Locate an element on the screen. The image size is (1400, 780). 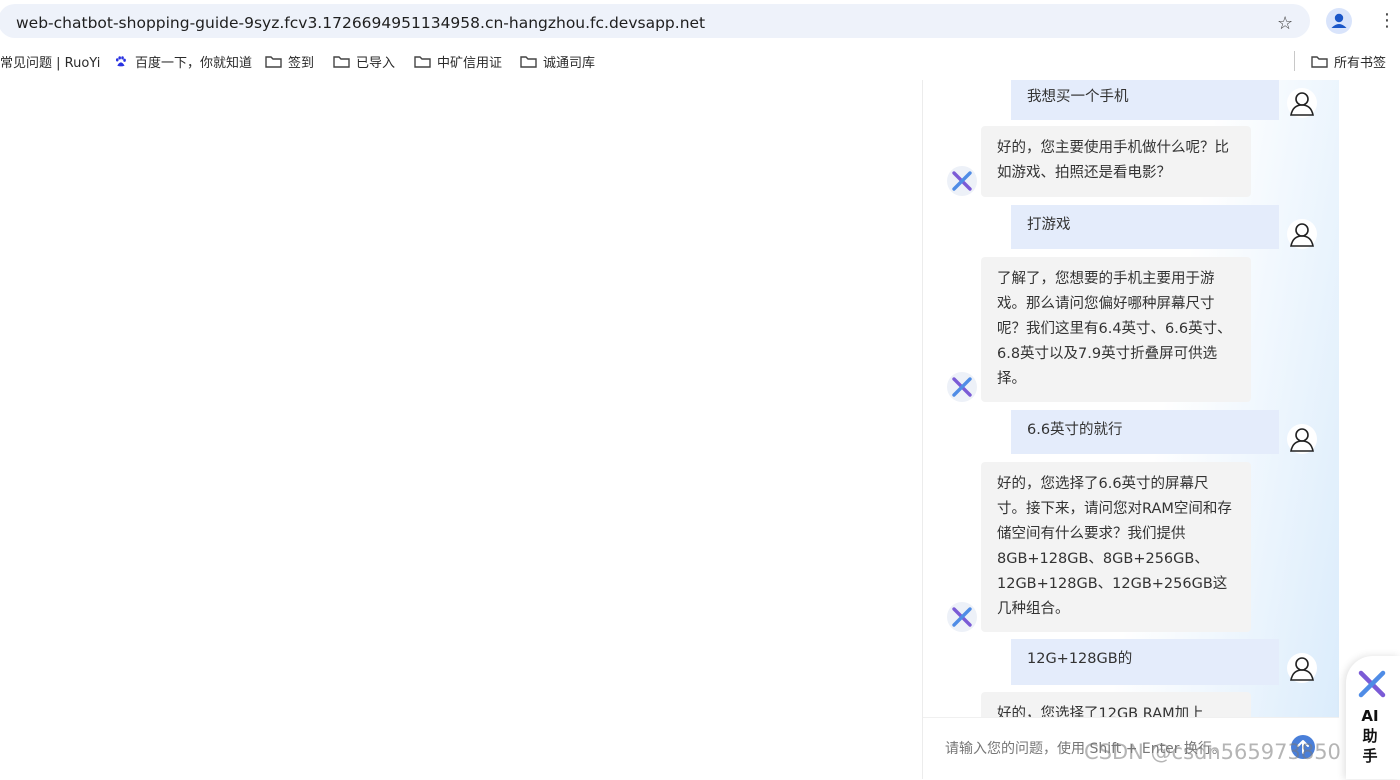
bookmarks-divider is located at coordinates (1294, 61).